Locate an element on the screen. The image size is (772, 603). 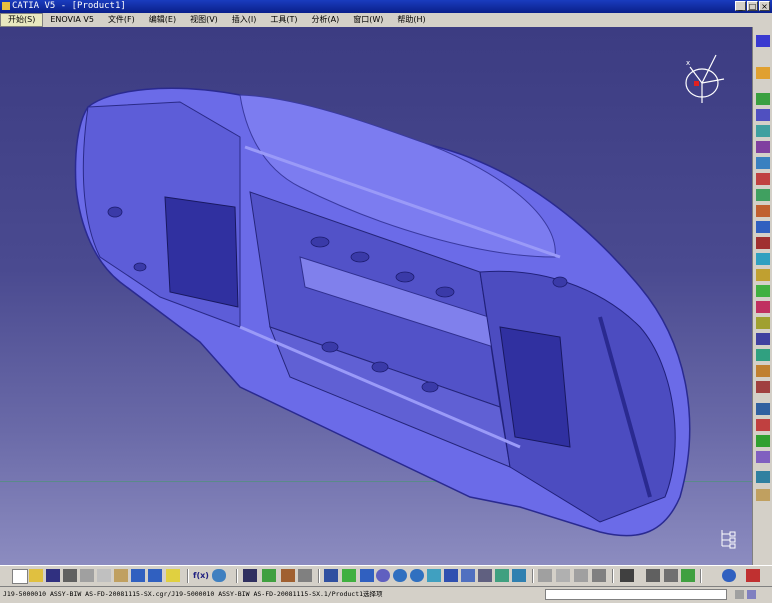
plane-icon is located at coordinates (763, 41).